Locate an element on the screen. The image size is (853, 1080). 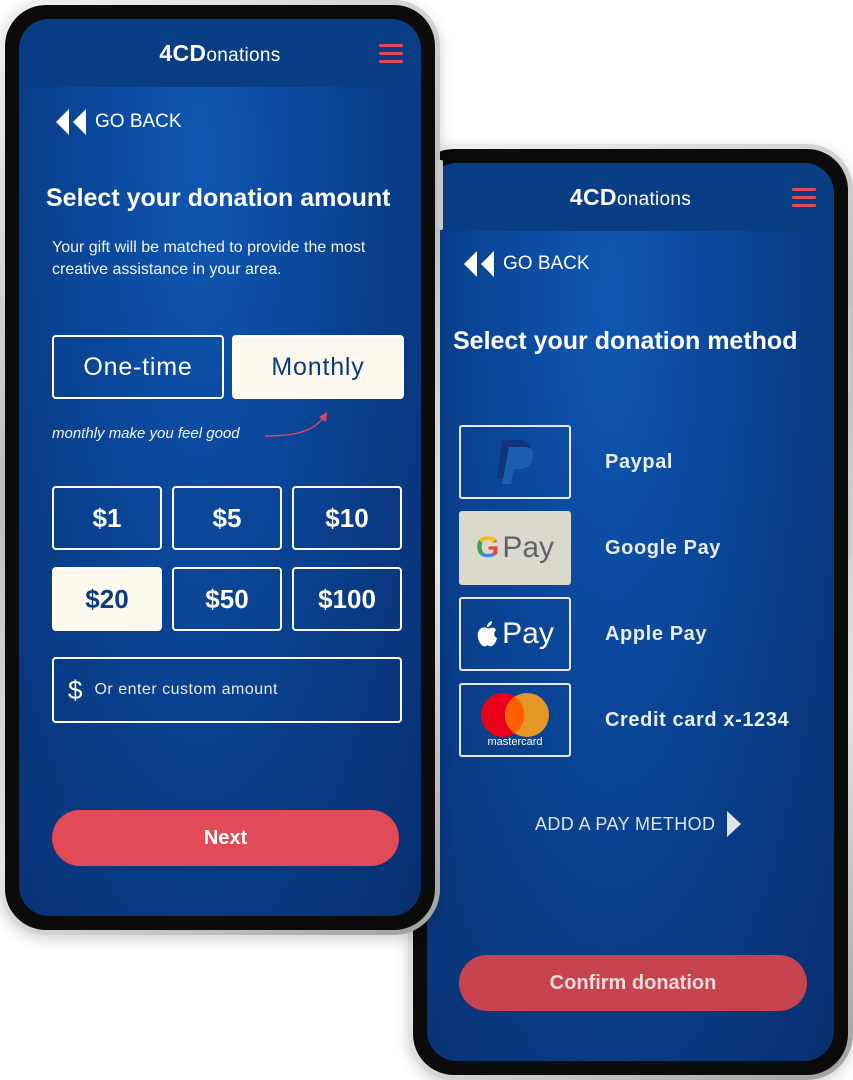
google-pay-option: G Pay is located at coordinates (515, 548).